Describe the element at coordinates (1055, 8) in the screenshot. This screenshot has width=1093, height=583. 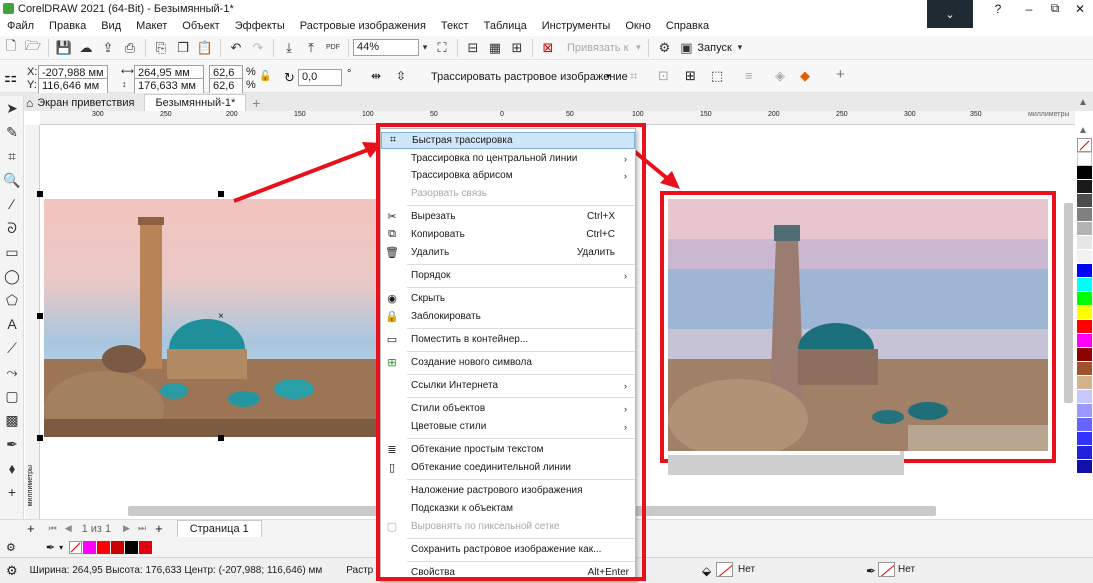
I see `restore-button: ⧉` at that location.